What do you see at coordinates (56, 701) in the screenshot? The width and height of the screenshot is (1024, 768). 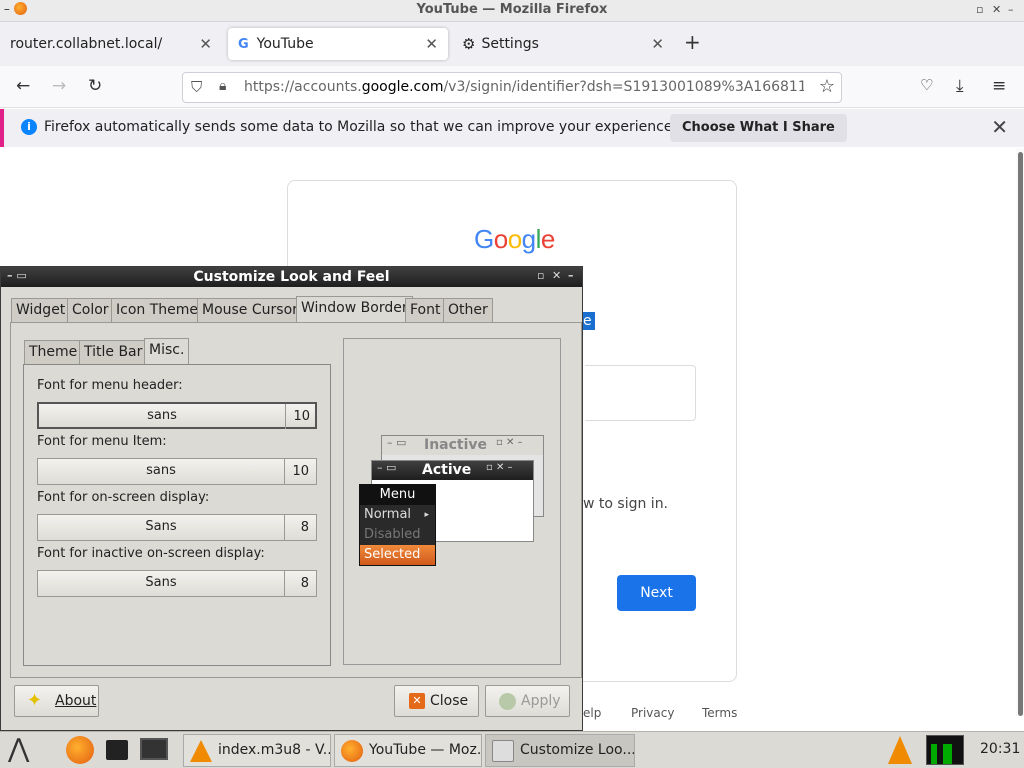 I see `about-button: ✦ About` at bounding box center [56, 701].